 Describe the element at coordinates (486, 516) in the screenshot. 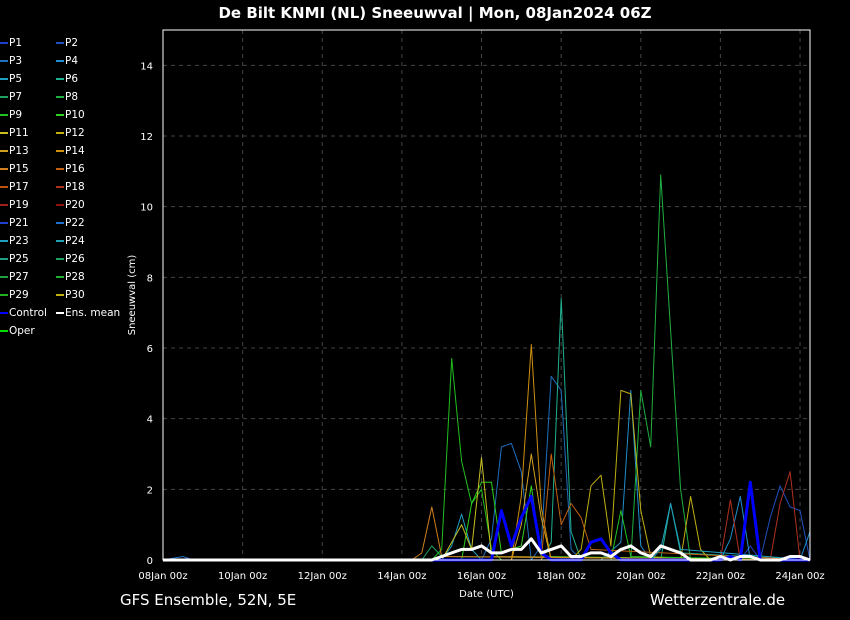

I see `series-line-p18` at that location.